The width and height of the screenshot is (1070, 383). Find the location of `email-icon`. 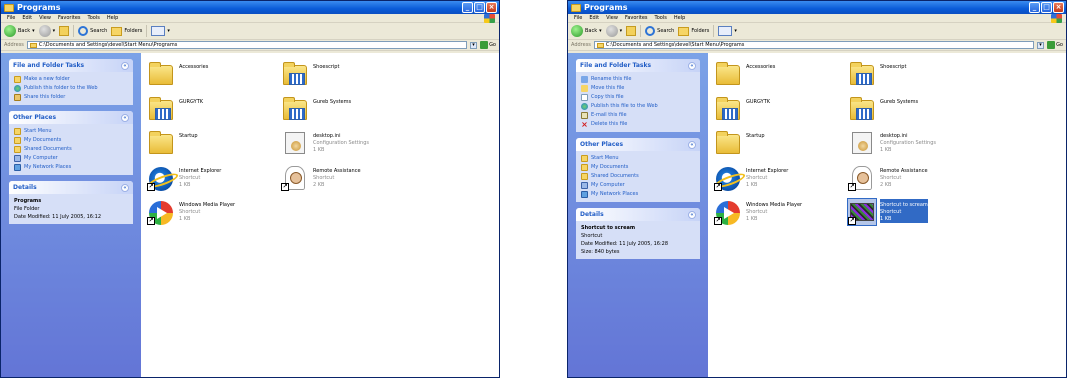

email-icon is located at coordinates (584, 115).